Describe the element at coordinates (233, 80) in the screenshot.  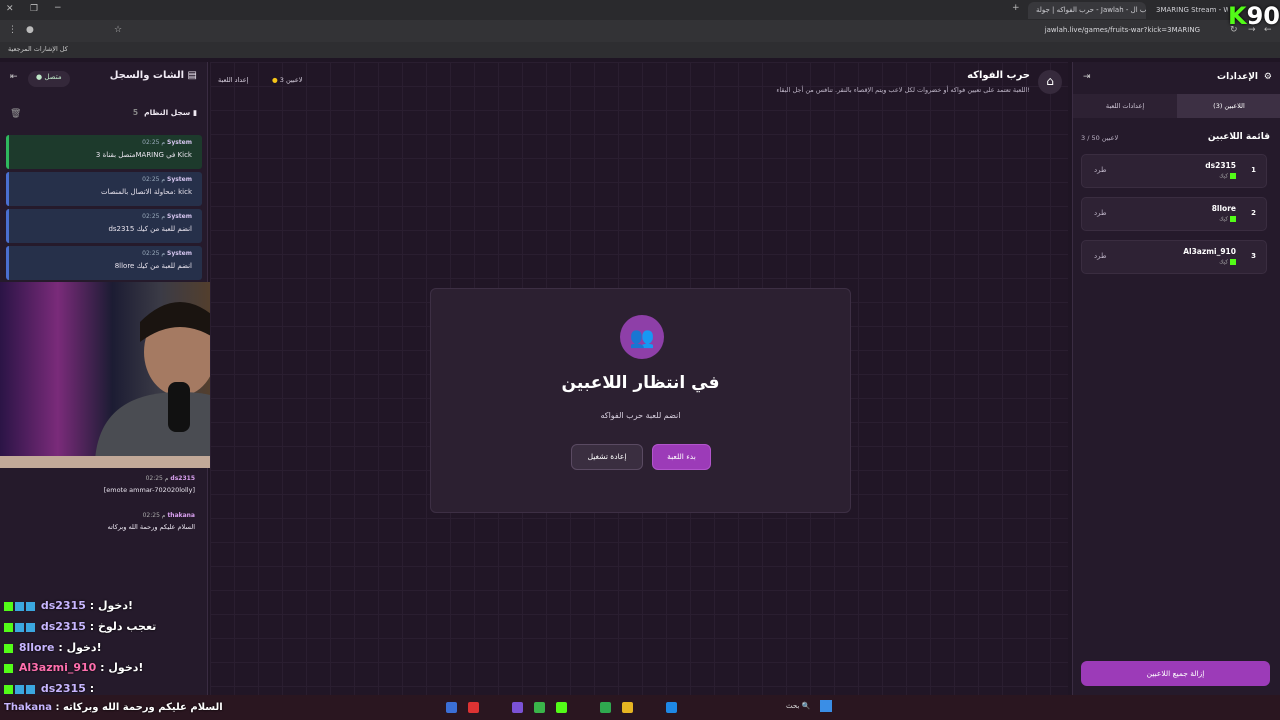
I see `game-setup-link: إعداد اللعبة` at that location.